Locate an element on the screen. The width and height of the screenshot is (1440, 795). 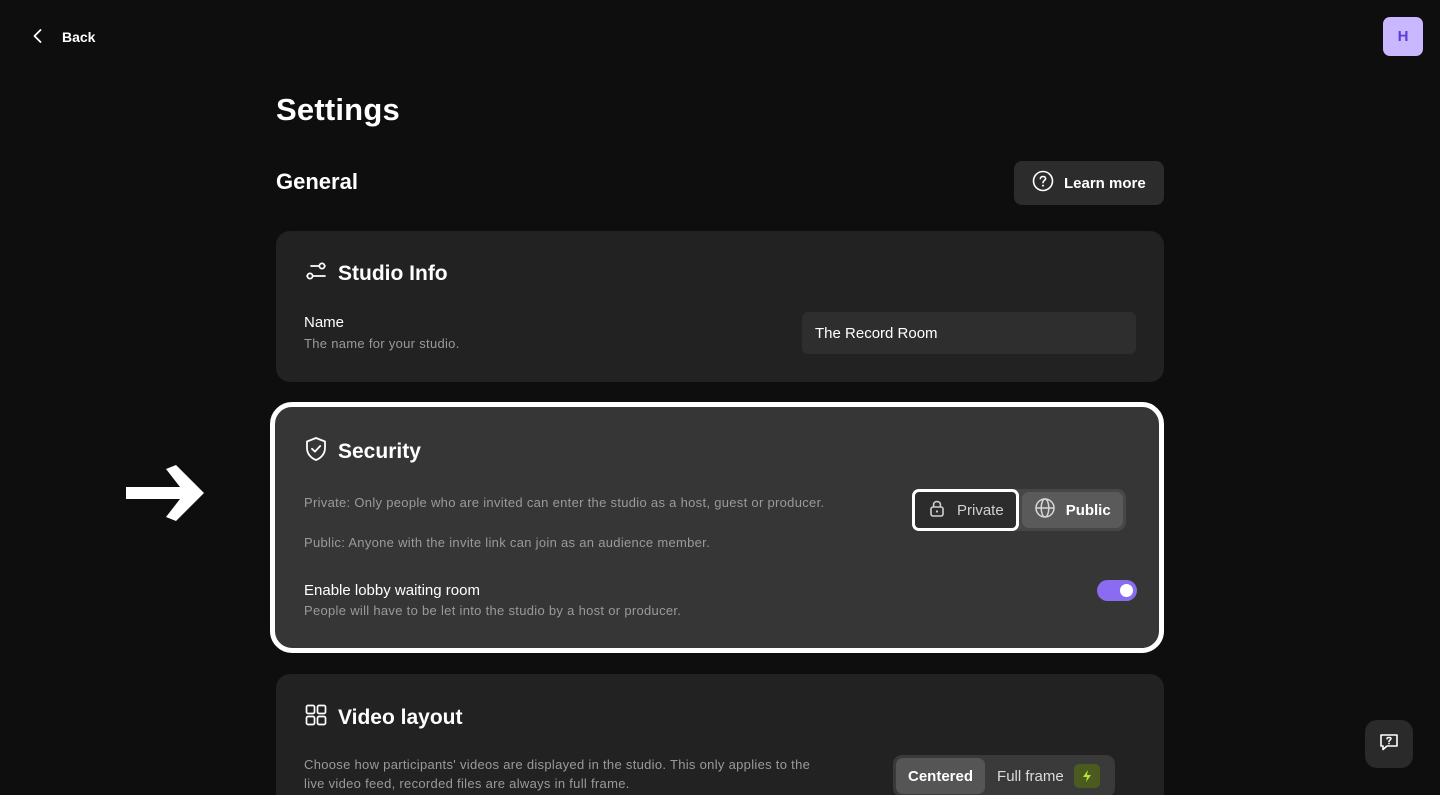
layout-toggle-group: Centered Full frame is located at coordinates (1004, 775).